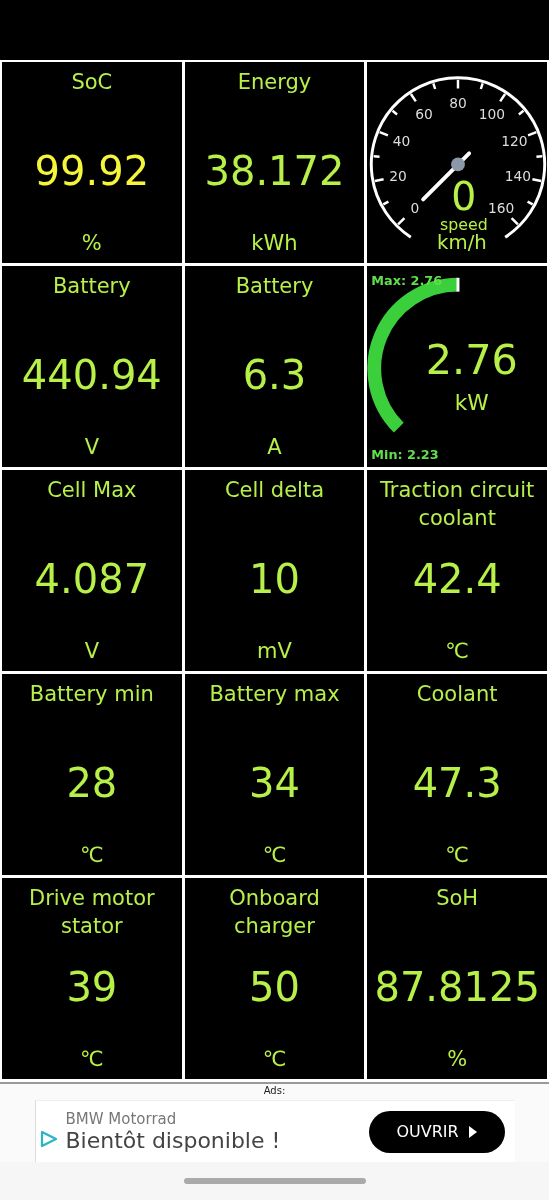 The width and height of the screenshot is (549, 1200). I want to click on caret-icon, so click(472, 1131).